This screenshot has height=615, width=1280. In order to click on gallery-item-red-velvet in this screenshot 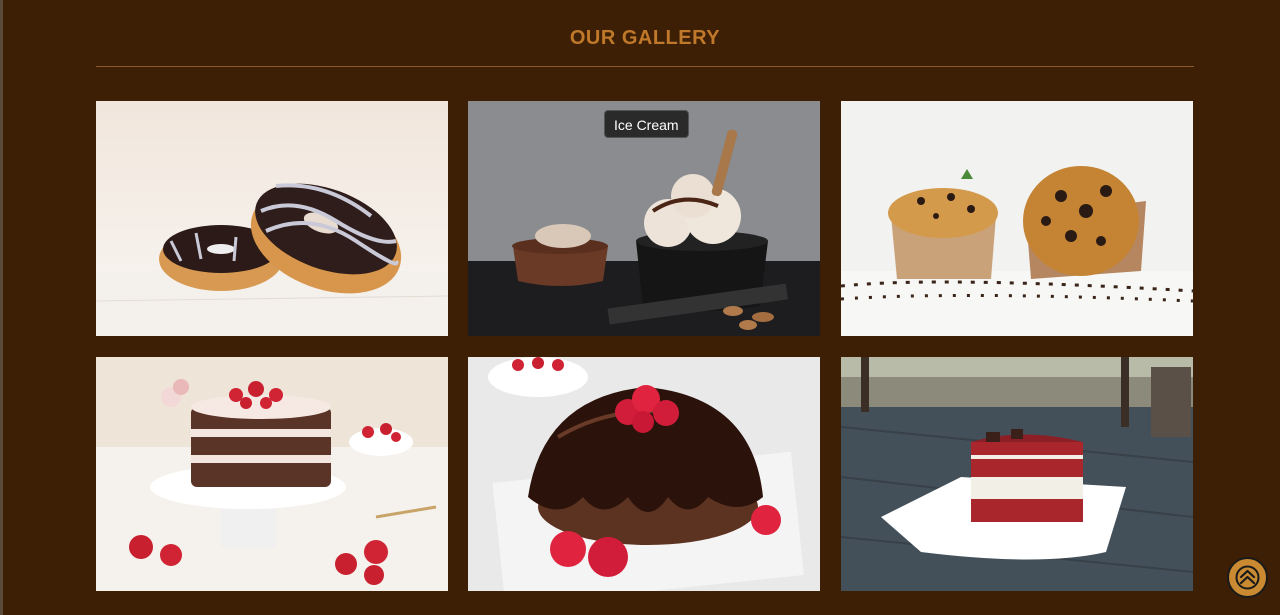, I will do `click(1017, 474)`.